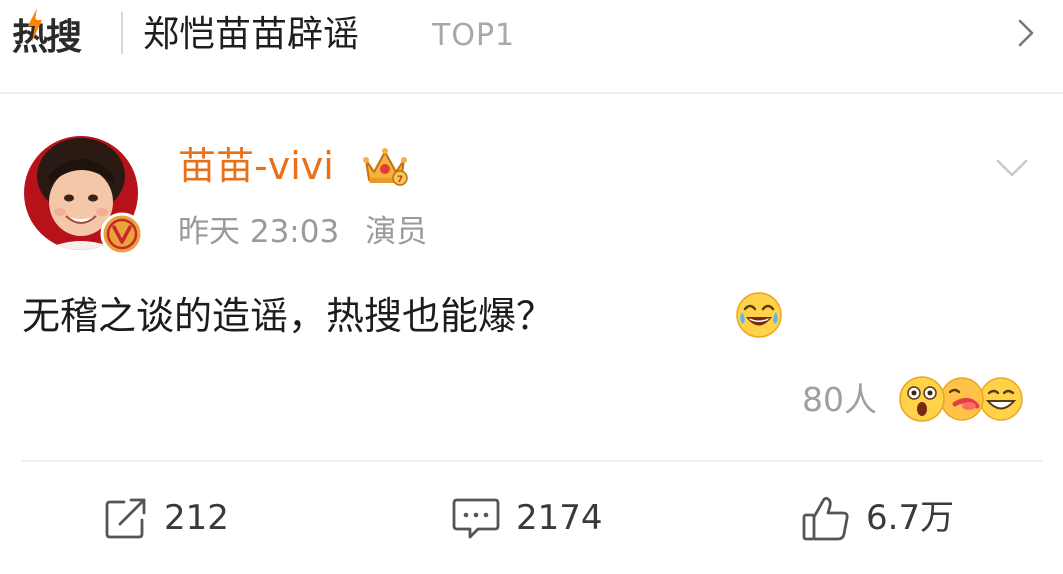  I want to click on repost-button: 212, so click(166, 518).